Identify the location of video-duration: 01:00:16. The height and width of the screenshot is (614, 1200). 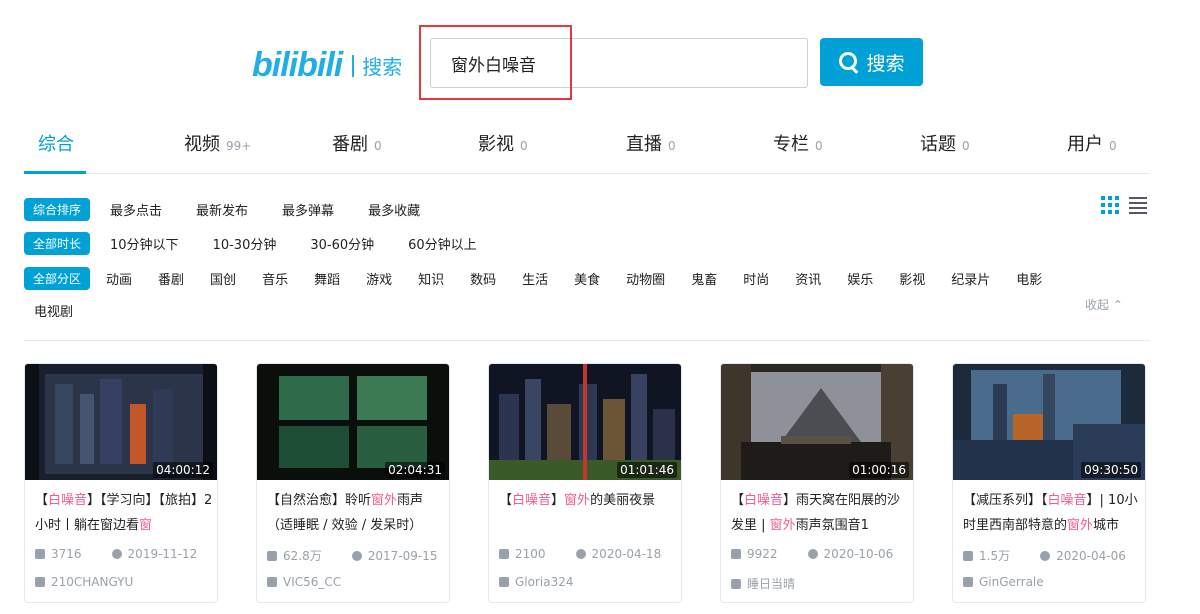
(879, 470).